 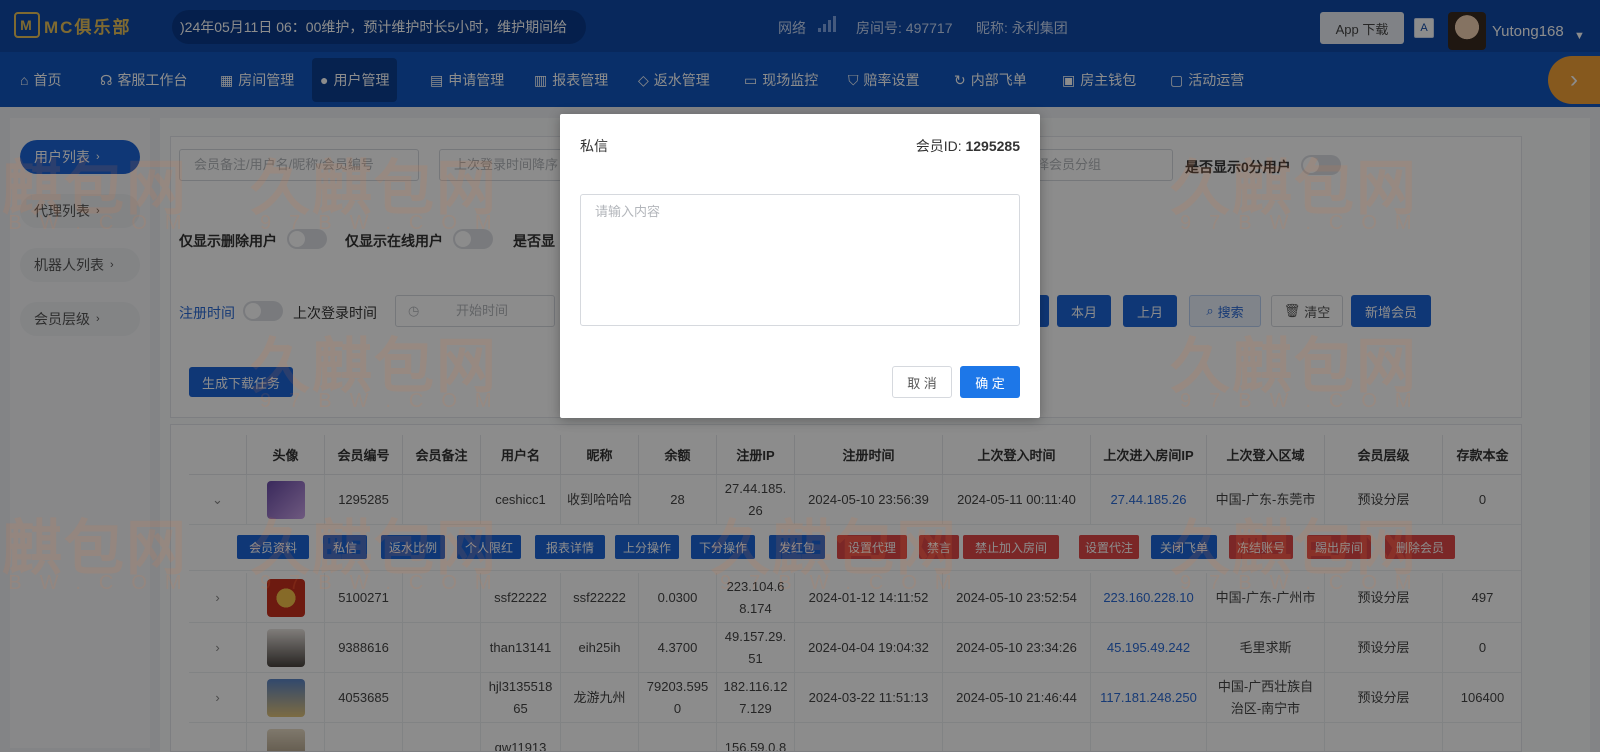 What do you see at coordinates (922, 382) in the screenshot?
I see `cancel-button: 取 消` at bounding box center [922, 382].